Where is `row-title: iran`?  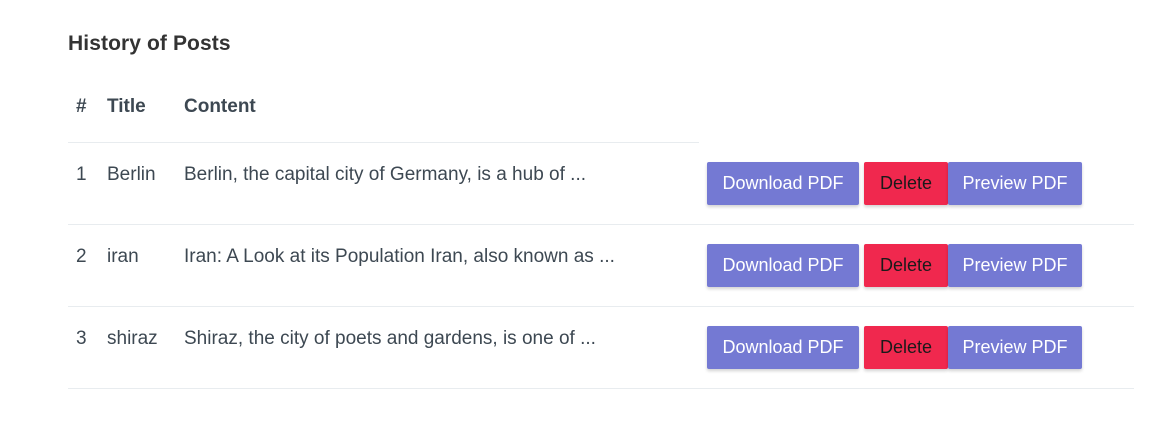 row-title: iran is located at coordinates (123, 256).